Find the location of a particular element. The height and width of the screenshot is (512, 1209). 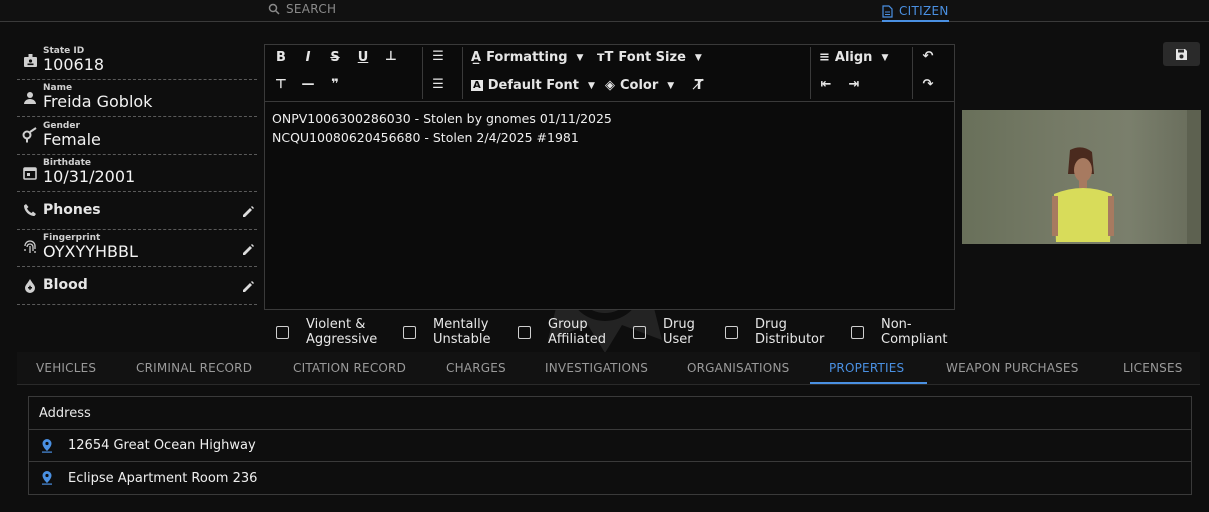

flag-label: Mentally is located at coordinates (461, 324).